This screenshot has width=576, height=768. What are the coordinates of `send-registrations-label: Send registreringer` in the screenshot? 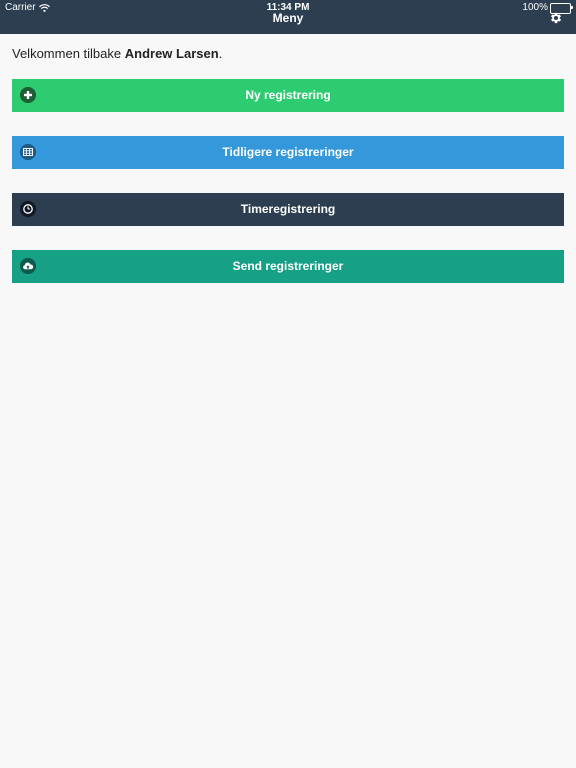 It's located at (288, 266).